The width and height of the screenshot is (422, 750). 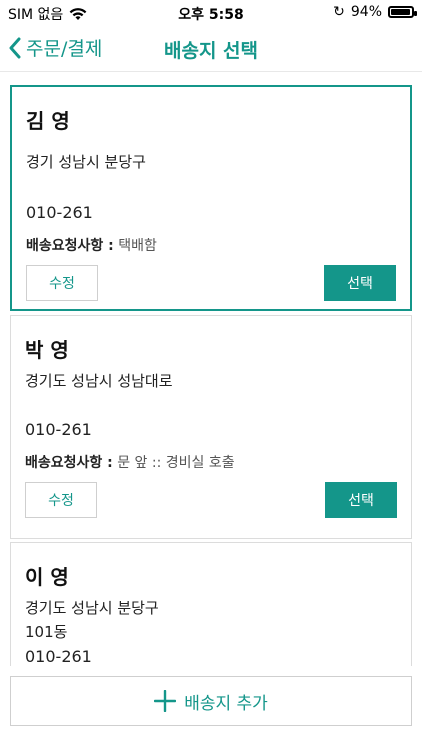 I want to click on delivery-request: 배송요청사항 : 택배함, so click(x=91, y=245).